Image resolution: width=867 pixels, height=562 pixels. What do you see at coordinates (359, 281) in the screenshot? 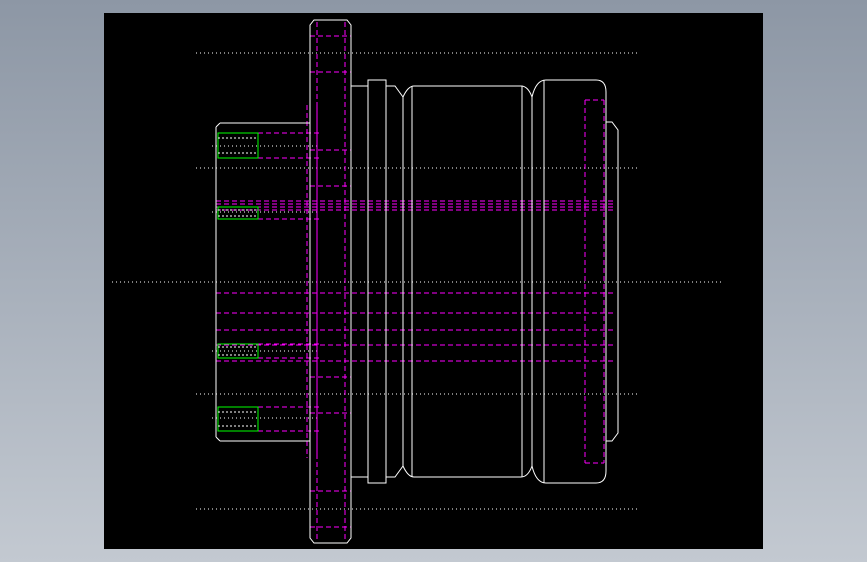
I see `step-ring` at bounding box center [359, 281].